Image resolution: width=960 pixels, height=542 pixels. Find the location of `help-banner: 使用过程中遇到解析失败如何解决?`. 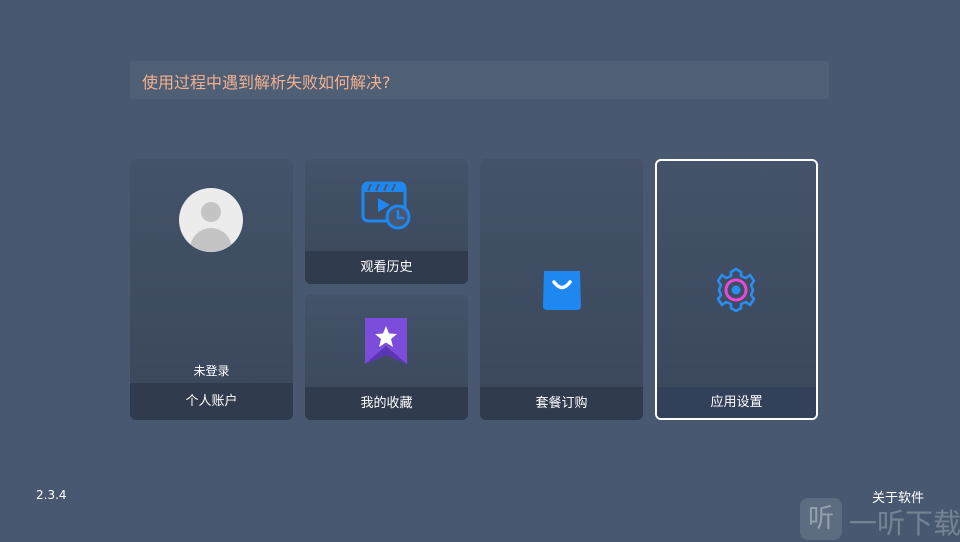

help-banner: 使用过程中遇到解析失败如何解决? is located at coordinates (479, 80).